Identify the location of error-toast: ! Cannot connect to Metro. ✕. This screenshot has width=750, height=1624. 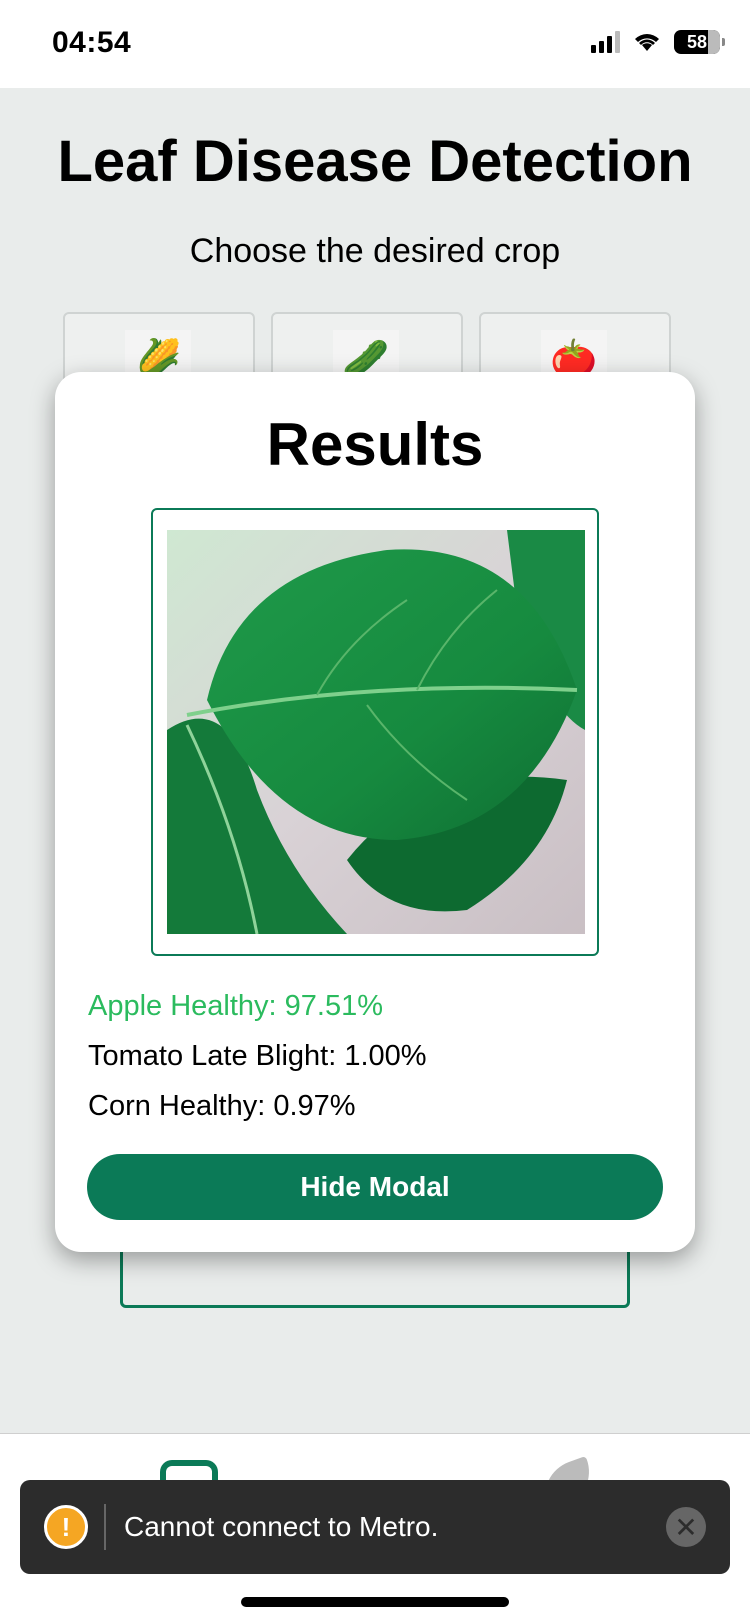
(375, 1527).